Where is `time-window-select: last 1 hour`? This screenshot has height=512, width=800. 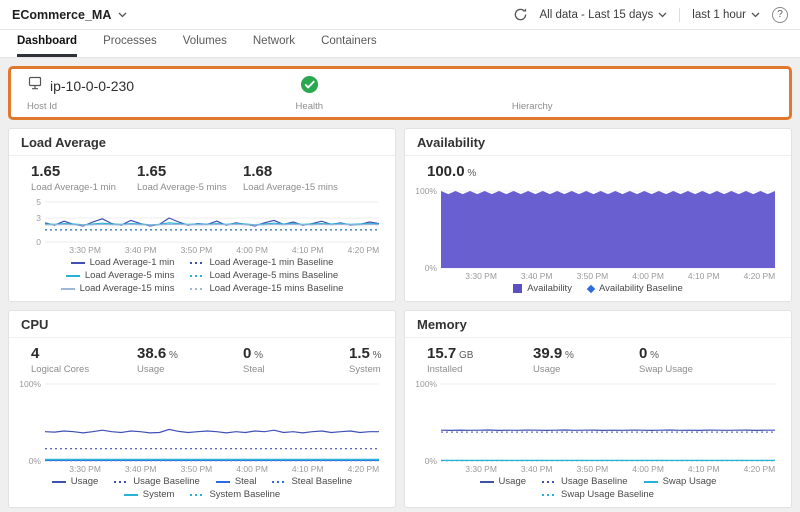 time-window-select: last 1 hour is located at coordinates (726, 15).